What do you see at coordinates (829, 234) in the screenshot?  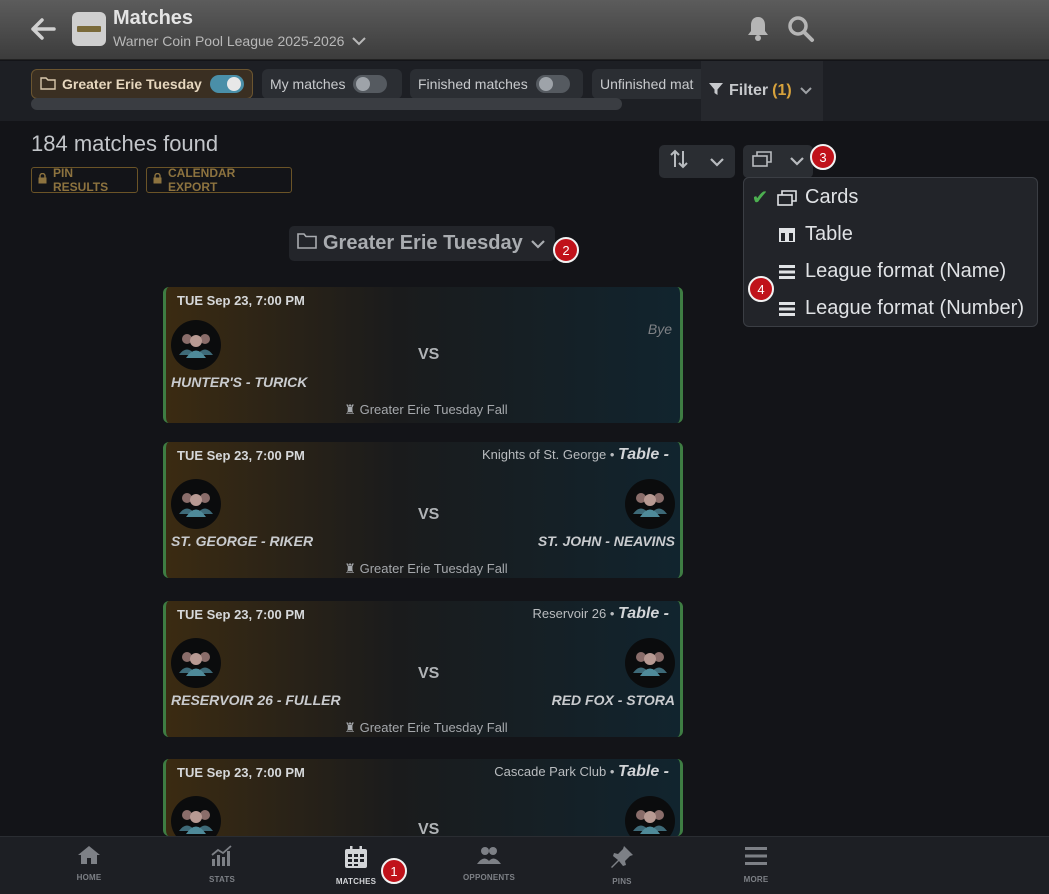 I see `menu-item-label: Table` at bounding box center [829, 234].